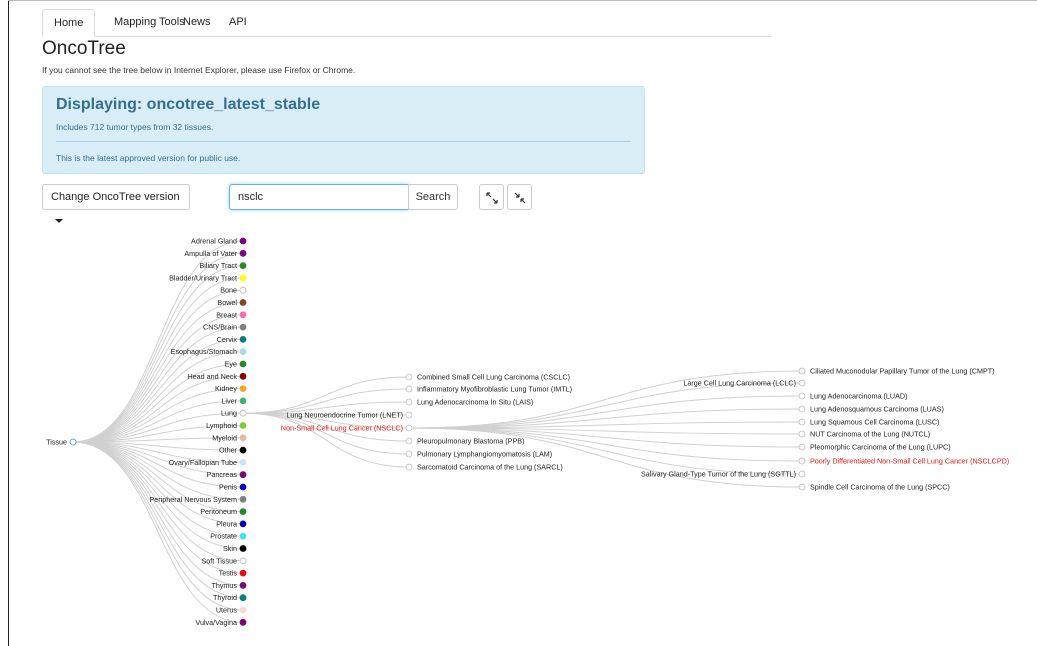 This screenshot has width=1037, height=646. What do you see at coordinates (227, 339) in the screenshot?
I see `tissue-label: Cervix` at bounding box center [227, 339].